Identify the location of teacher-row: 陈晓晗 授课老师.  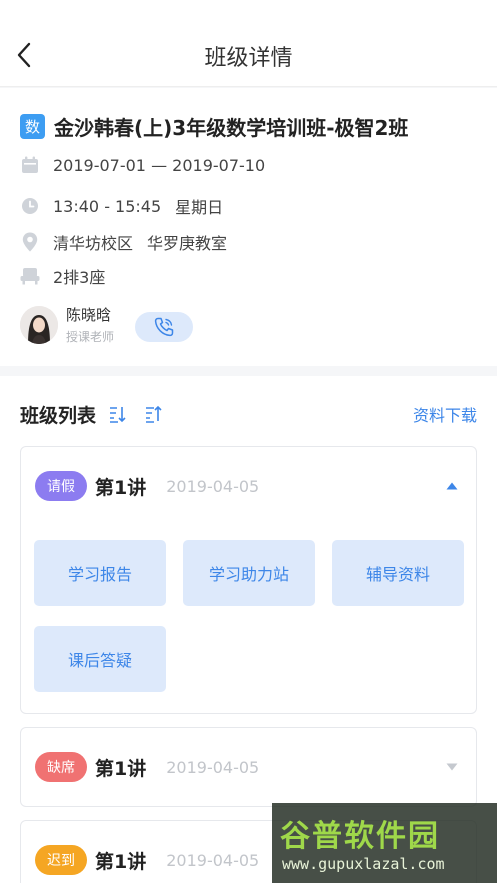
(106, 324).